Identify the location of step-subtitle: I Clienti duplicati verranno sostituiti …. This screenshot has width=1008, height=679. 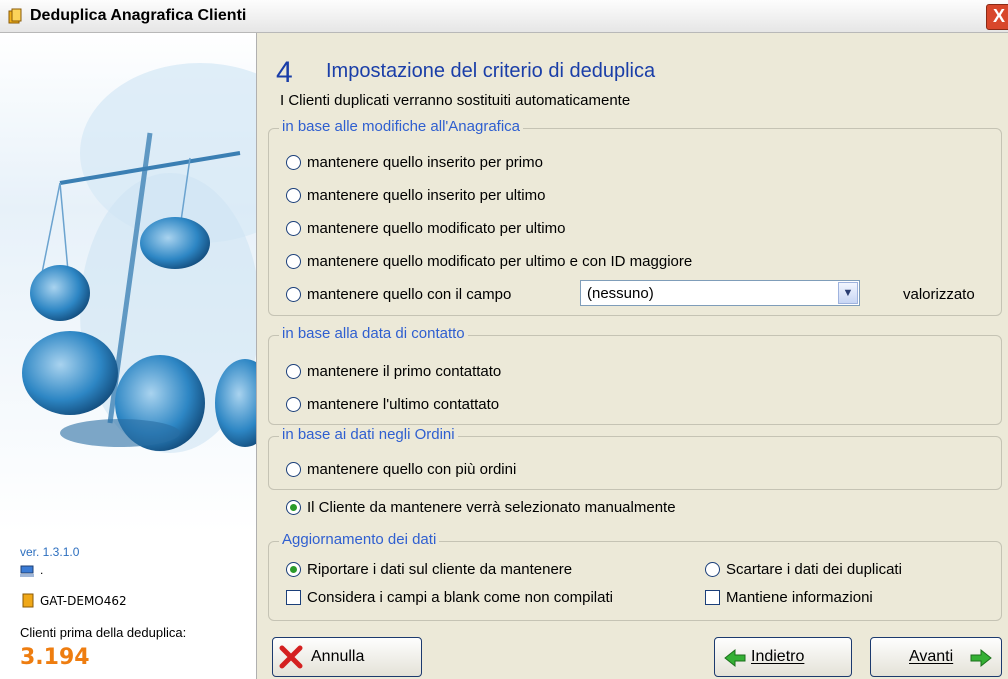
(455, 100).